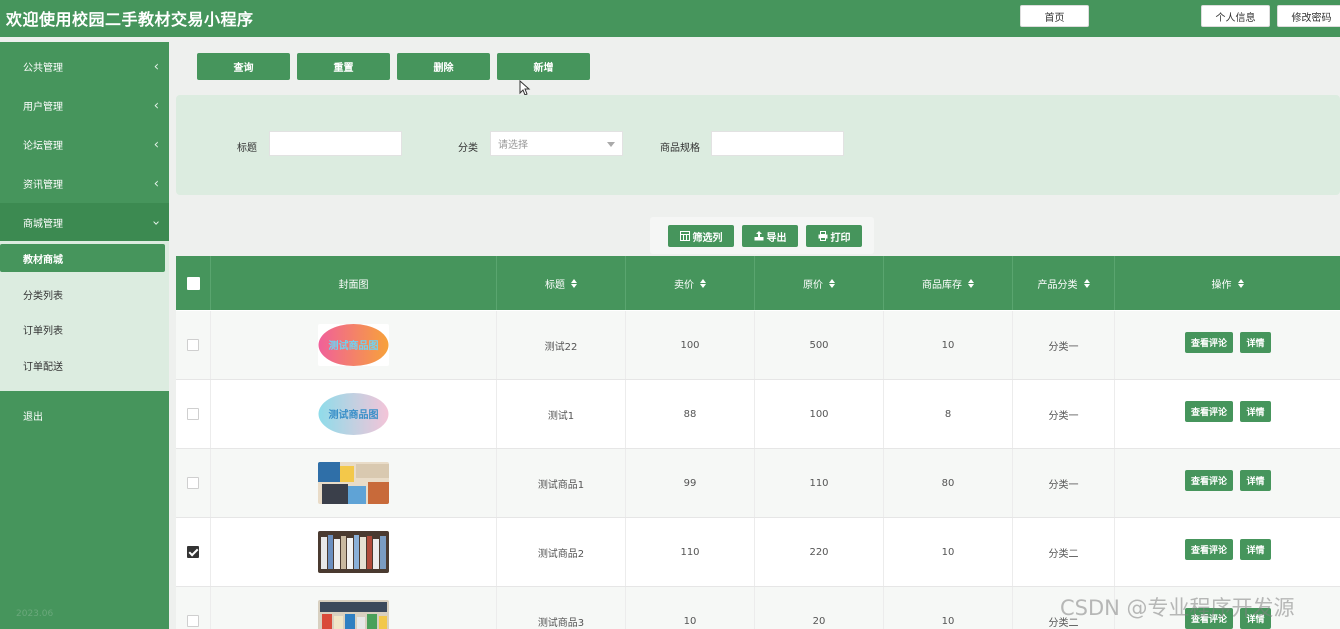 The height and width of the screenshot is (629, 1340). I want to click on cover-text: 测试商品图, so click(354, 345).